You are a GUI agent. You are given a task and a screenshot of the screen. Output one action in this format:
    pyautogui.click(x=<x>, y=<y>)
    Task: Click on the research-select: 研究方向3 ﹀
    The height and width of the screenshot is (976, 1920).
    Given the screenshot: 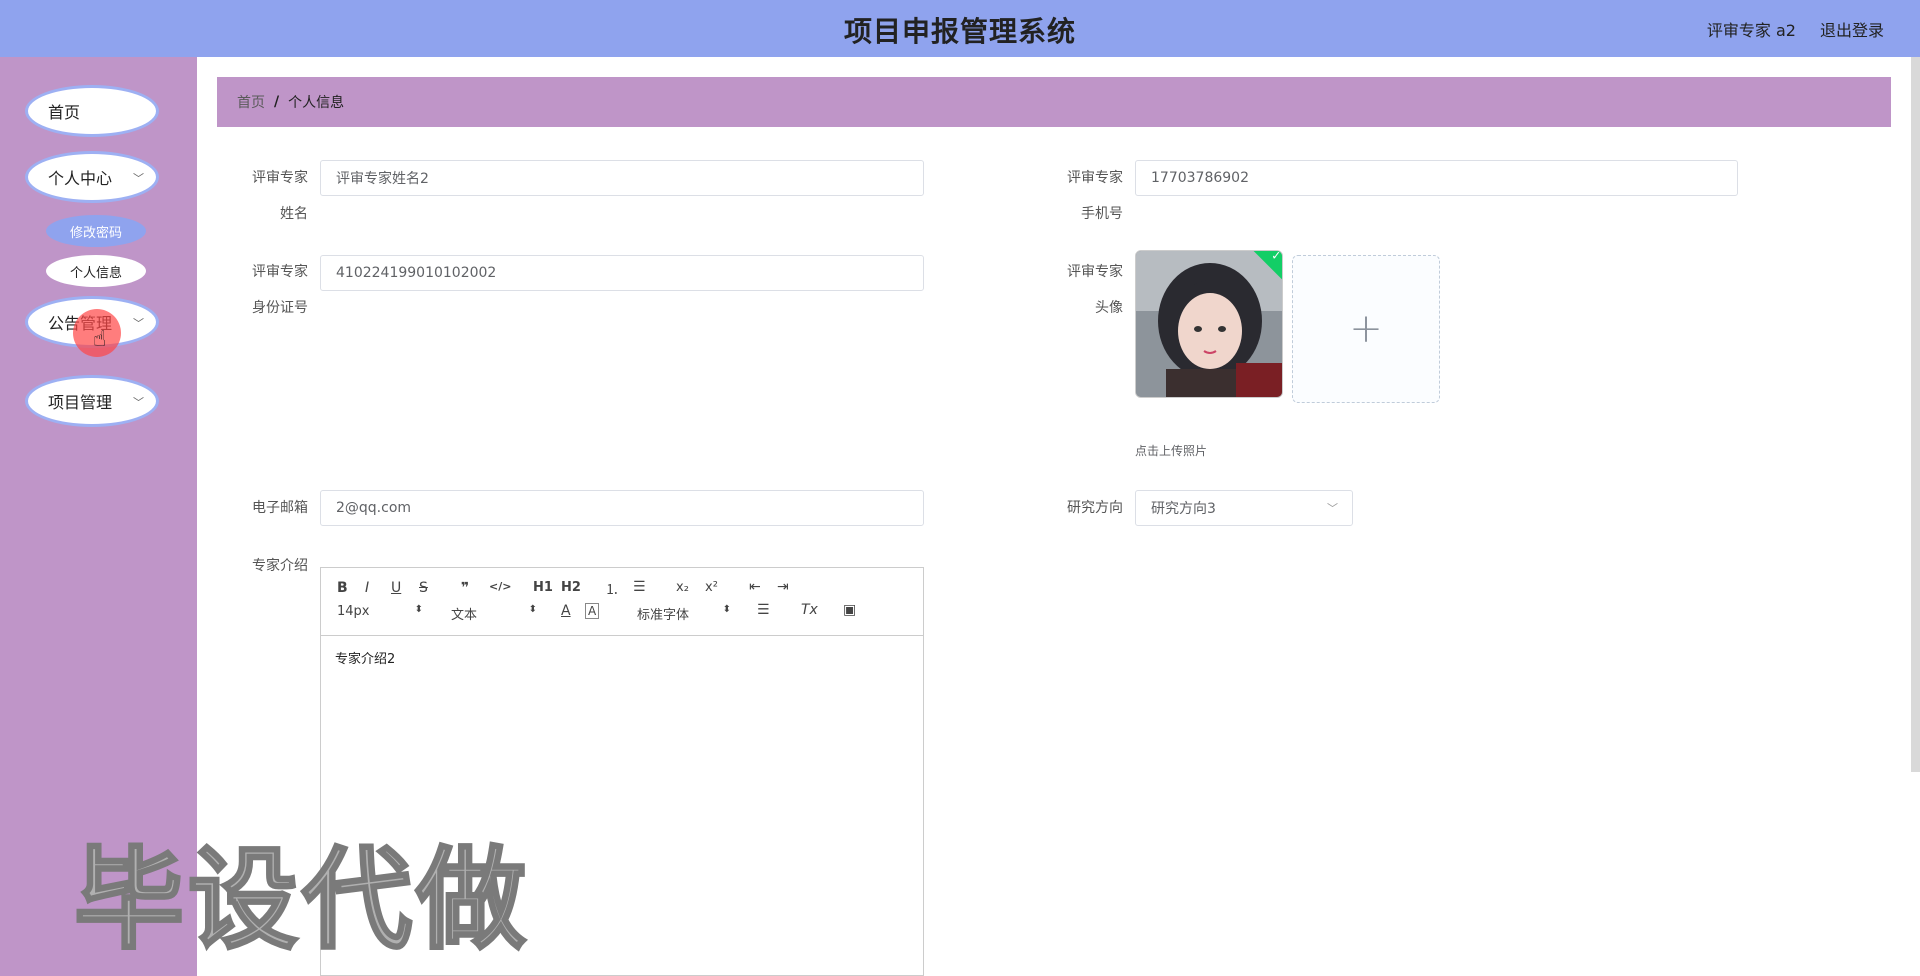 What is the action you would take?
    pyautogui.click(x=1244, y=508)
    